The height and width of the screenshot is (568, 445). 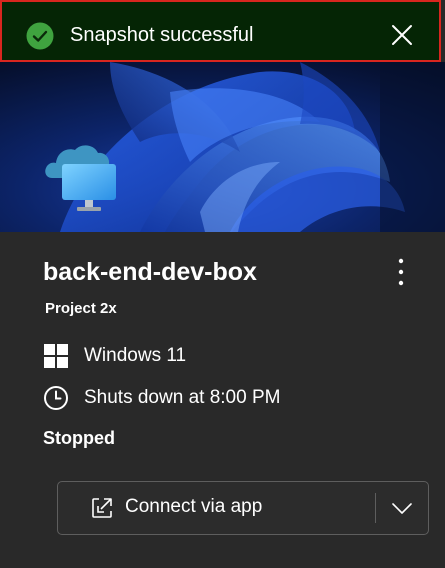 I want to click on connect-split-button: Connect via app, so click(x=243, y=508).